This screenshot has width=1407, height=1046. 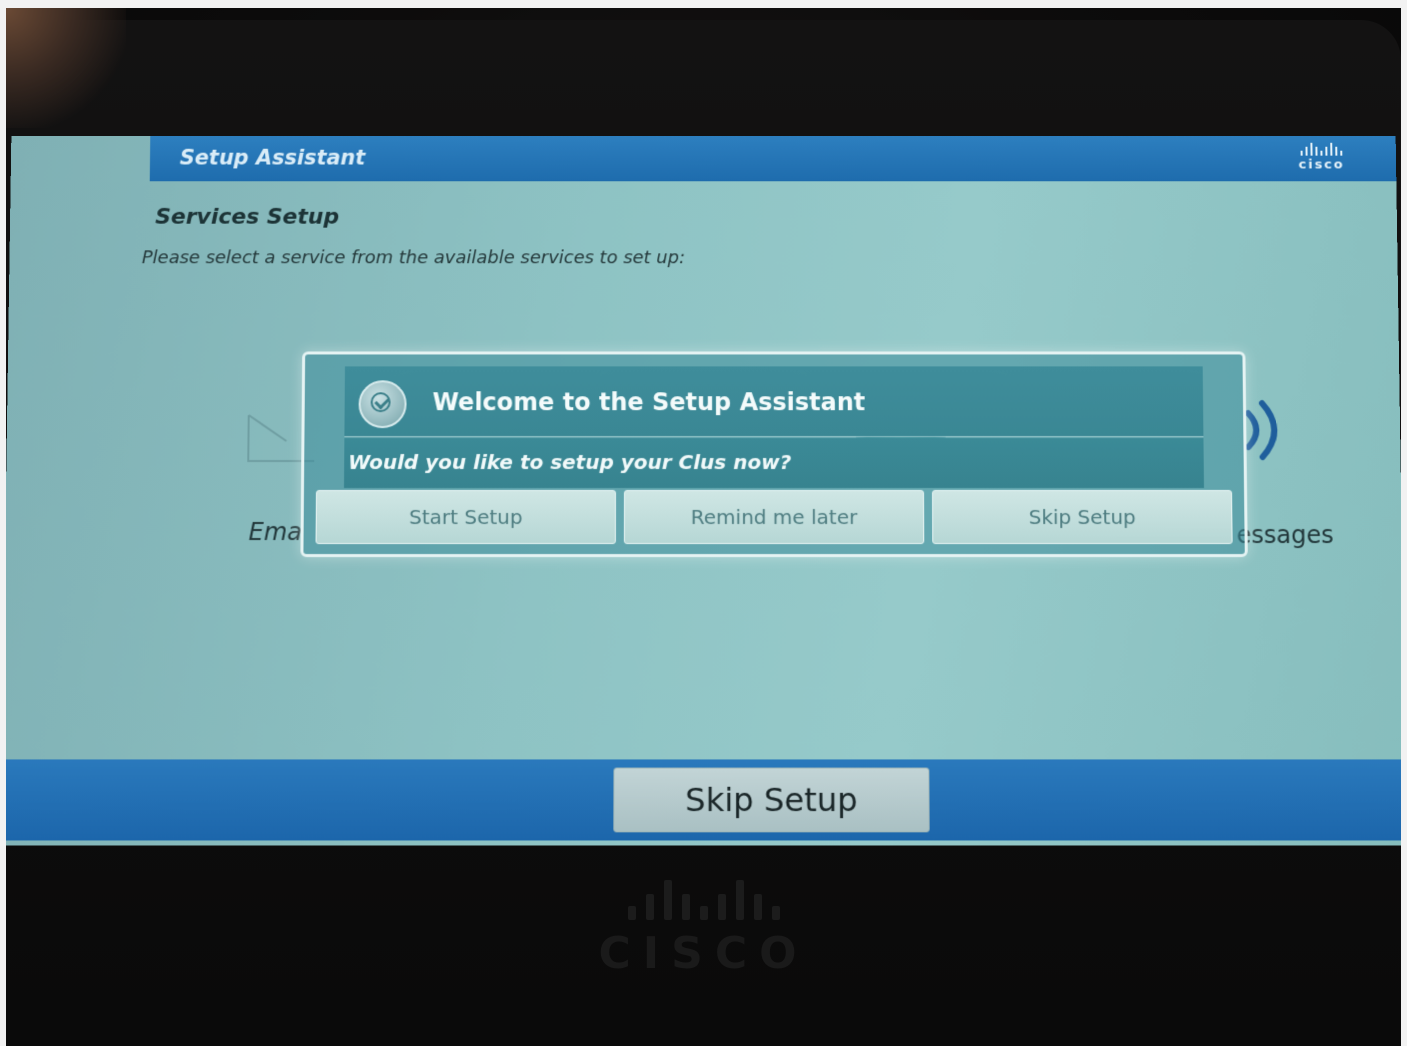 I want to click on skip-setup-button: Skip Setup, so click(x=771, y=800).